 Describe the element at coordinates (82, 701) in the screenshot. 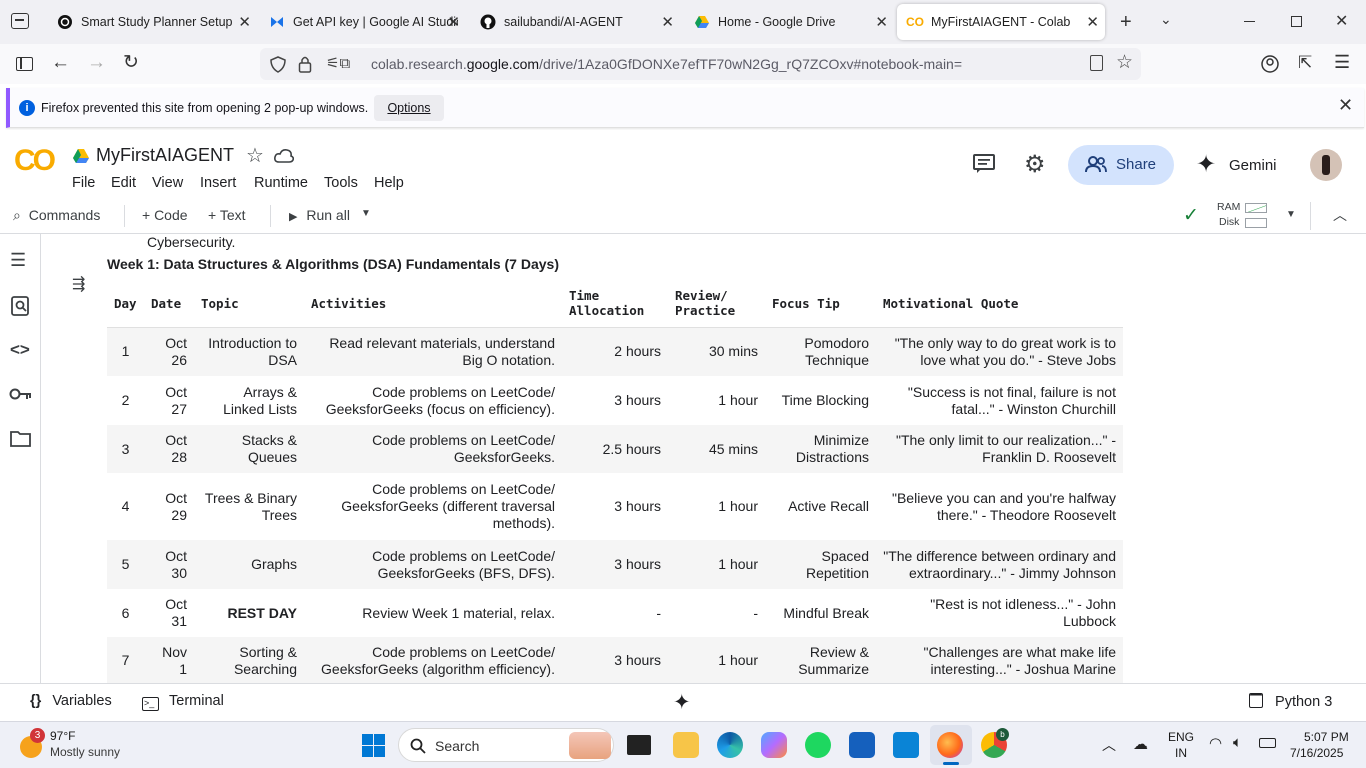

I see `variables-label: Variables` at that location.